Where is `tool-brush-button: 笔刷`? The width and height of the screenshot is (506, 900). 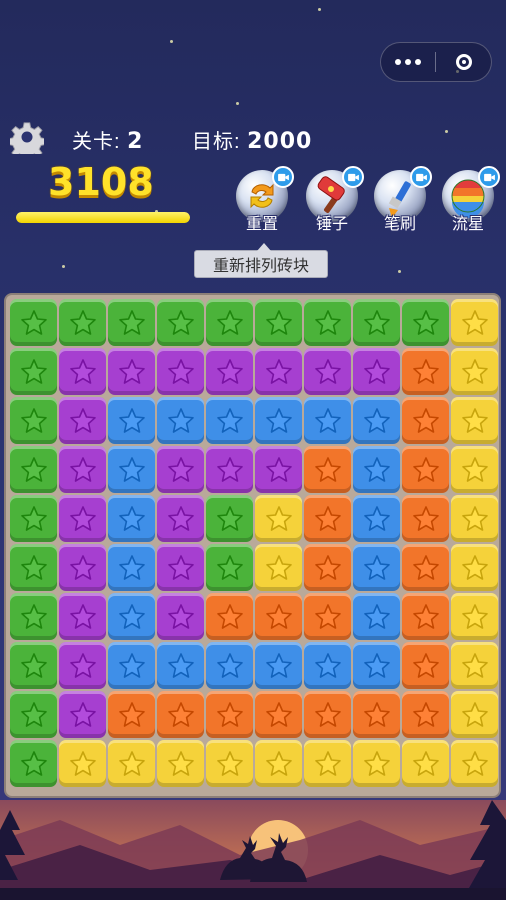 tool-brush-button: 笔刷 is located at coordinates (401, 200).